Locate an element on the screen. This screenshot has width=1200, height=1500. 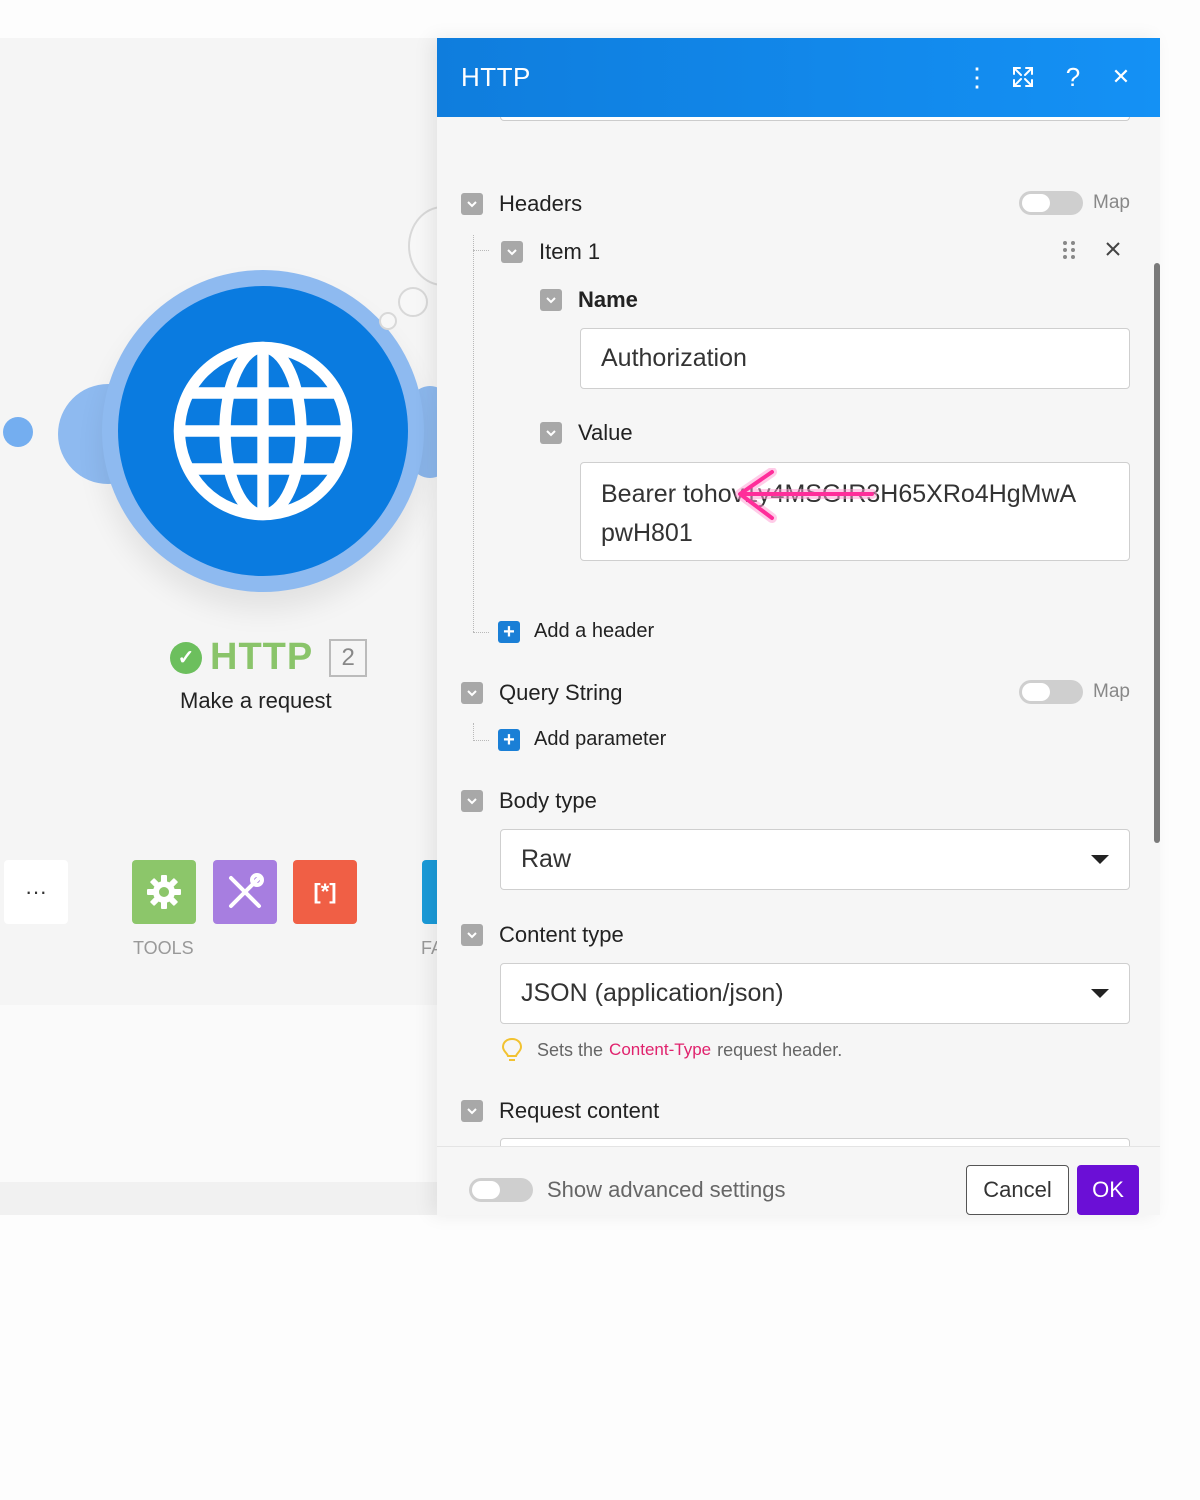
previous-field-bottom is located at coordinates (815, 119).